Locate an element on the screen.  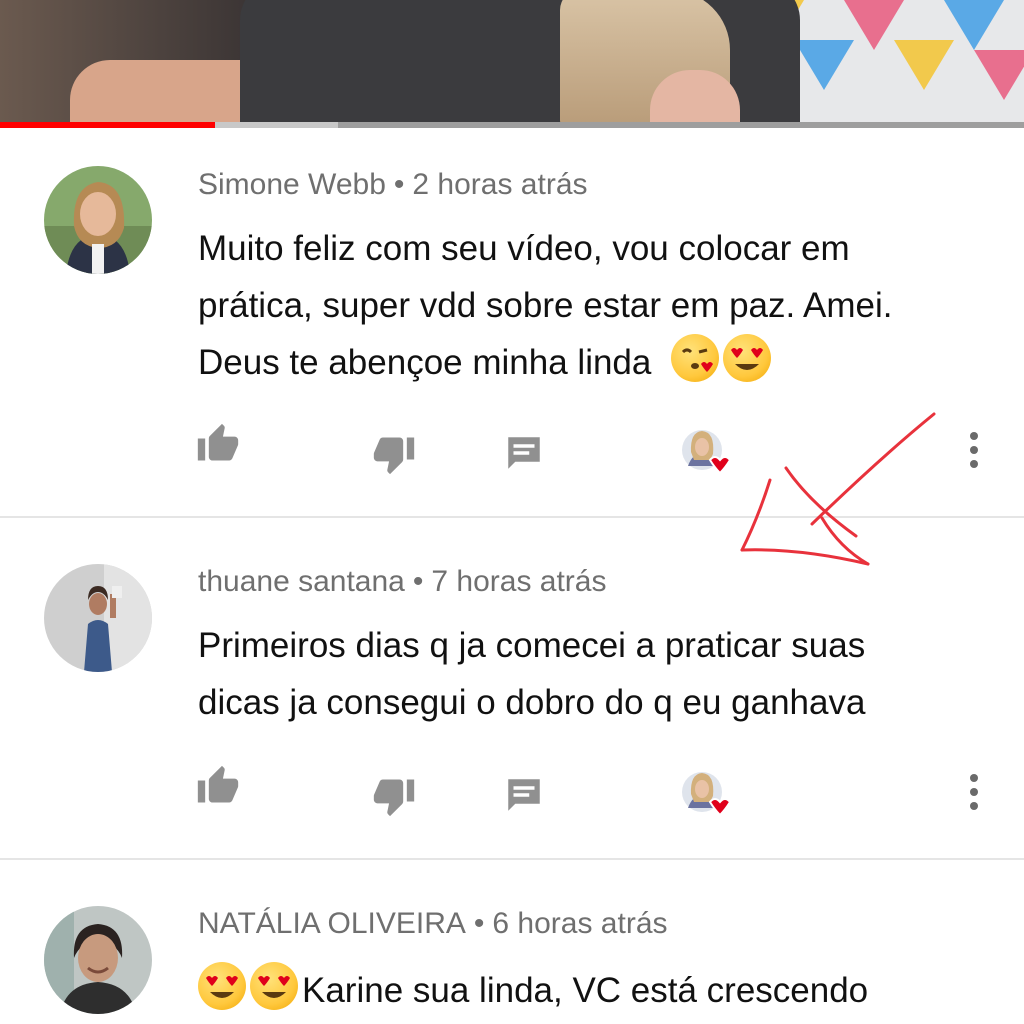
comment-author: Simone Webb is located at coordinates (292, 184).